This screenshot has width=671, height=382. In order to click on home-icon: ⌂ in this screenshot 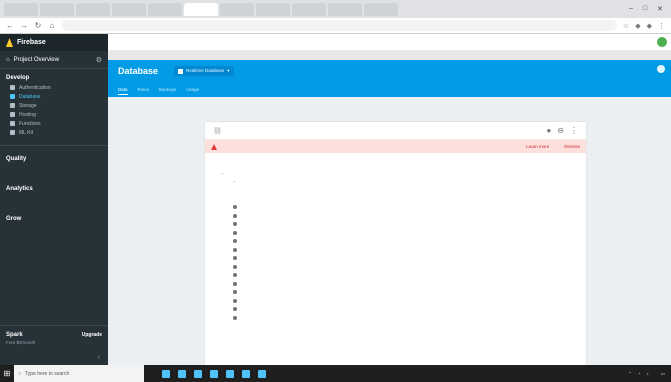, I will do `click(52, 25)`.